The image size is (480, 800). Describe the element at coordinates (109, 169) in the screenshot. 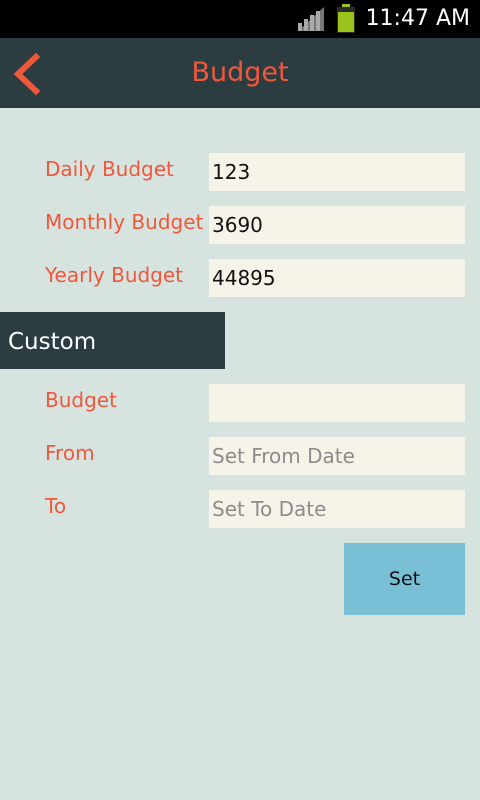

I see `daily-budget-label: Daily Budget` at that location.